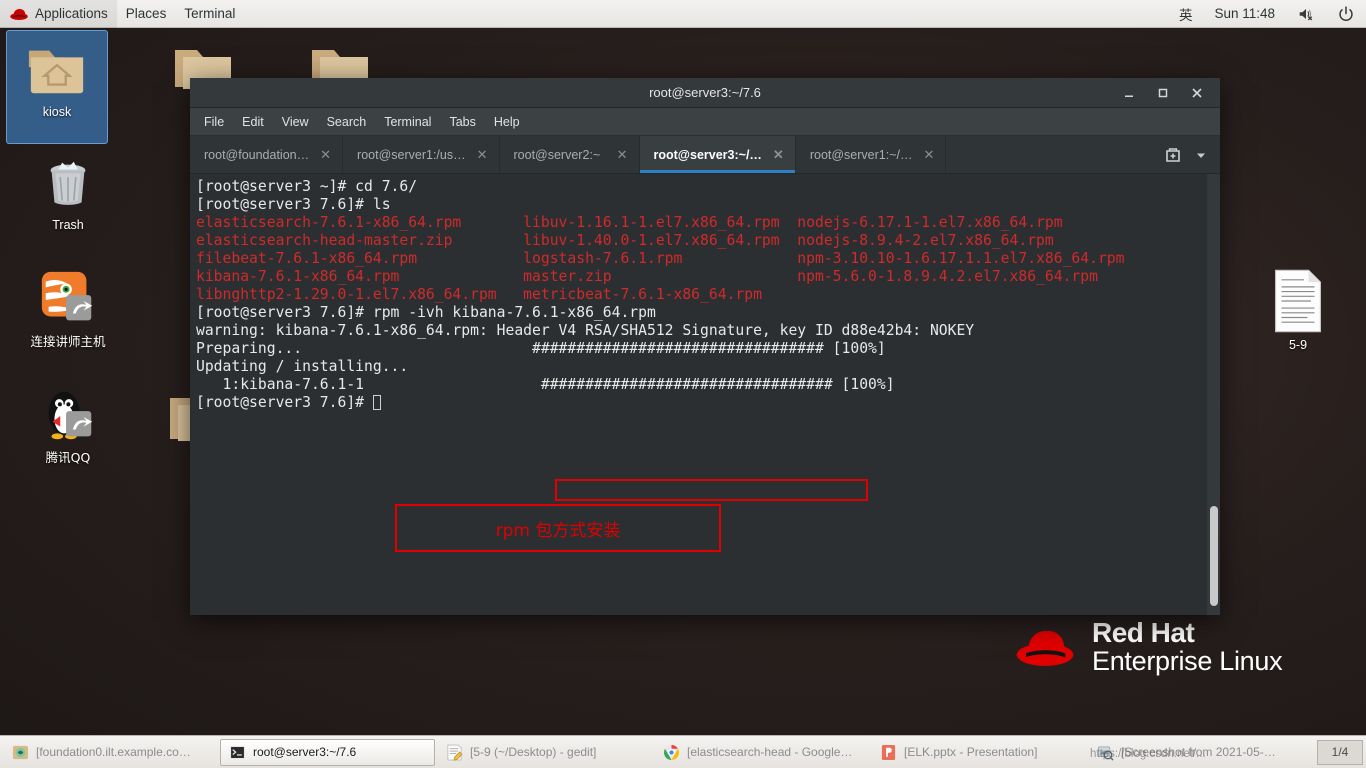  I want to click on taskbar-item-gedit: [5-9 (~/Desktop) - gedit], so click(544, 752).